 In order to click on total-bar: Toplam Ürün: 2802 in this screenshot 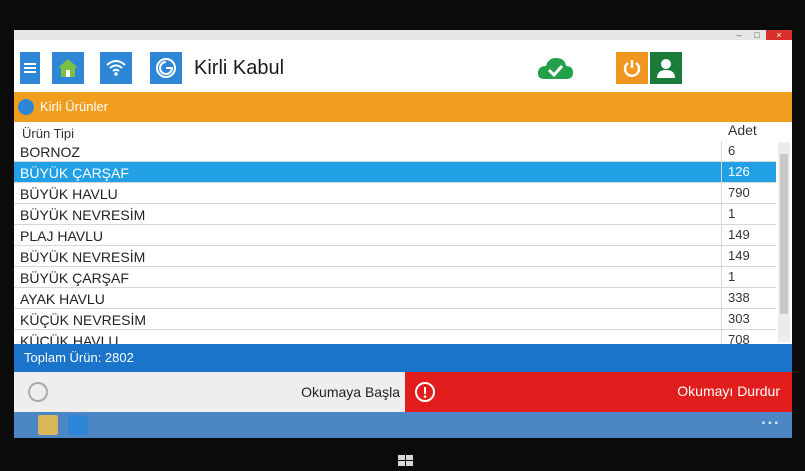, I will do `click(403, 358)`.